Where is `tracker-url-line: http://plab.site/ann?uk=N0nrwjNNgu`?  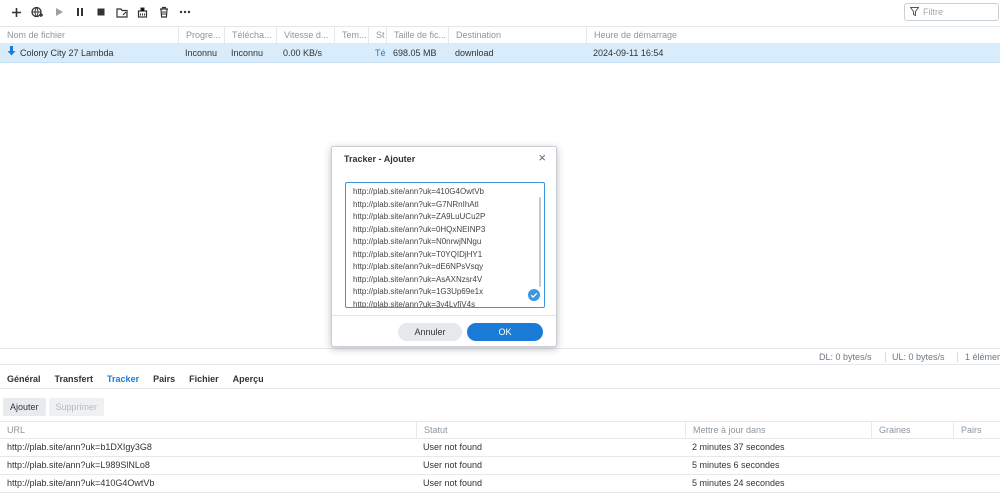
tracker-url-line: http://plab.site/ann?uk=N0nrwjNNgu is located at coordinates (417, 241).